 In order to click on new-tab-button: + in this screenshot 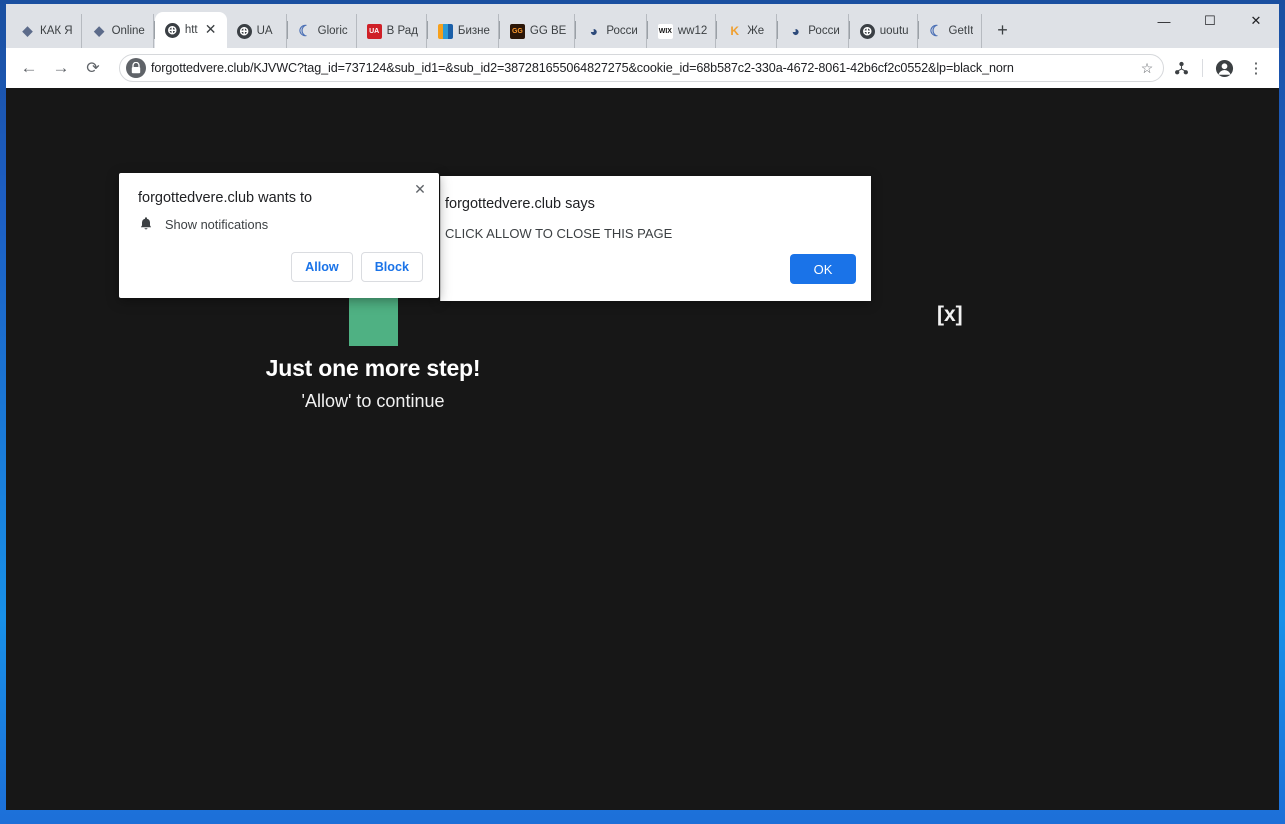, I will do `click(1002, 31)`.